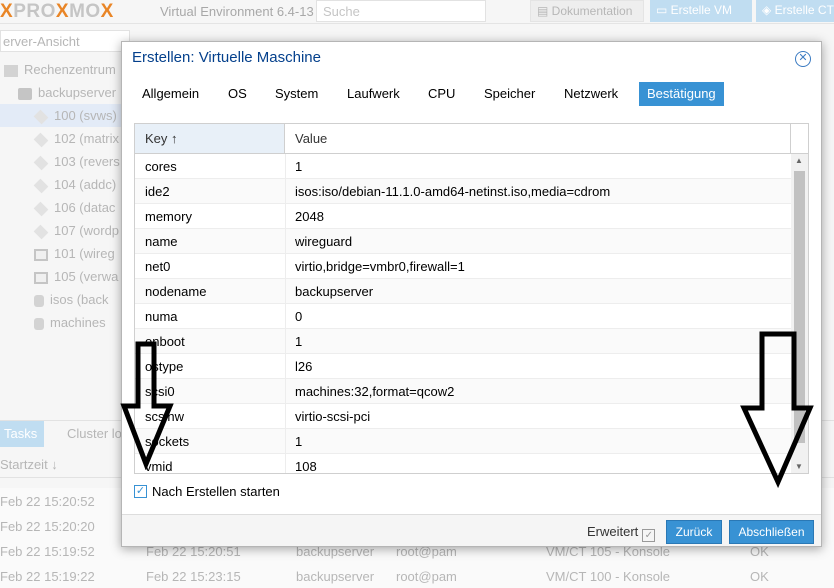 The image size is (834, 588). I want to click on column-key: Key ↑, so click(210, 138).